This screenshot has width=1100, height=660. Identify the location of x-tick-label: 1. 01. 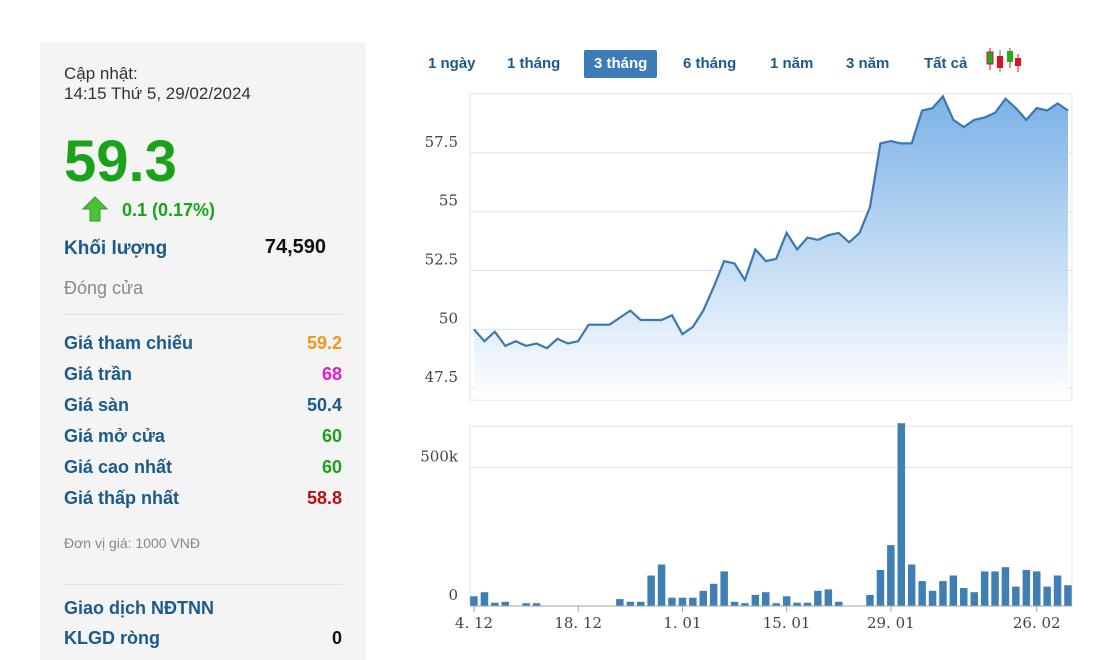
(682, 623).